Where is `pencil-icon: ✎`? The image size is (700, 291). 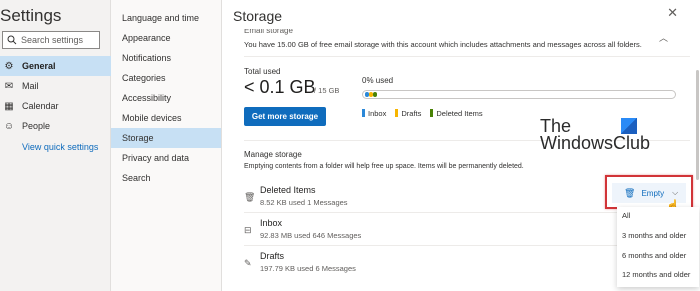 pencil-icon: ✎ is located at coordinates (248, 263).